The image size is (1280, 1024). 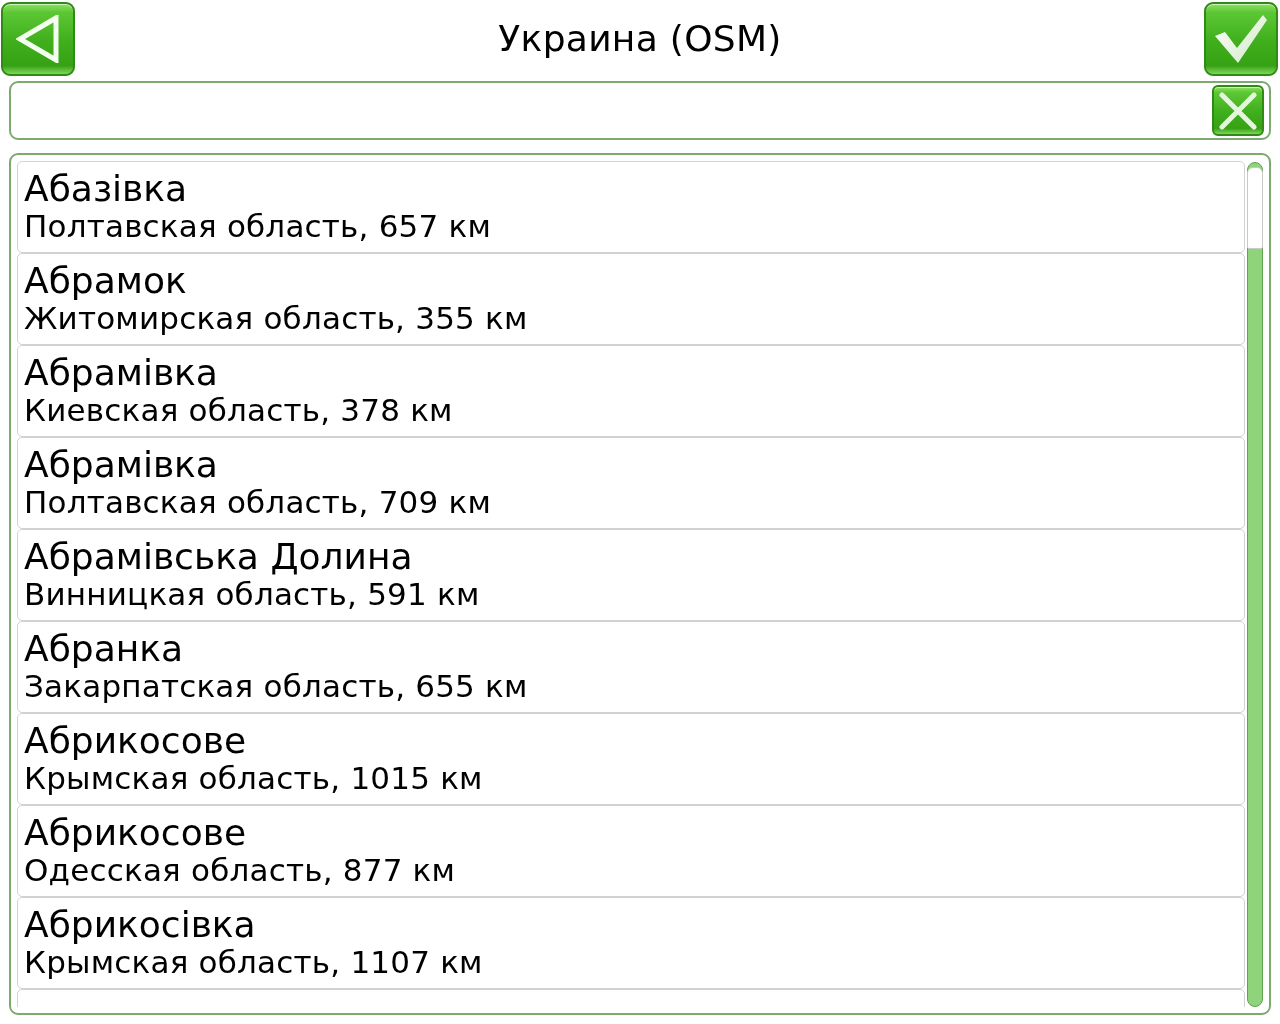 What do you see at coordinates (105, 280) in the screenshot?
I see `place-name: Абрамок` at bounding box center [105, 280].